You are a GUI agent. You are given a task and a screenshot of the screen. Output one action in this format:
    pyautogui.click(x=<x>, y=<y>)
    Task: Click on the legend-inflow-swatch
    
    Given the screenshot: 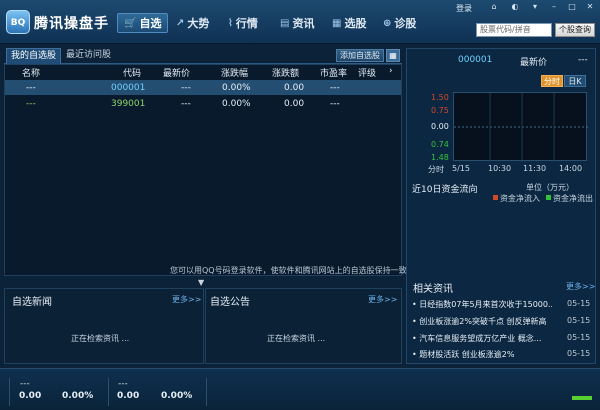 What is the action you would take?
    pyautogui.click(x=495, y=197)
    